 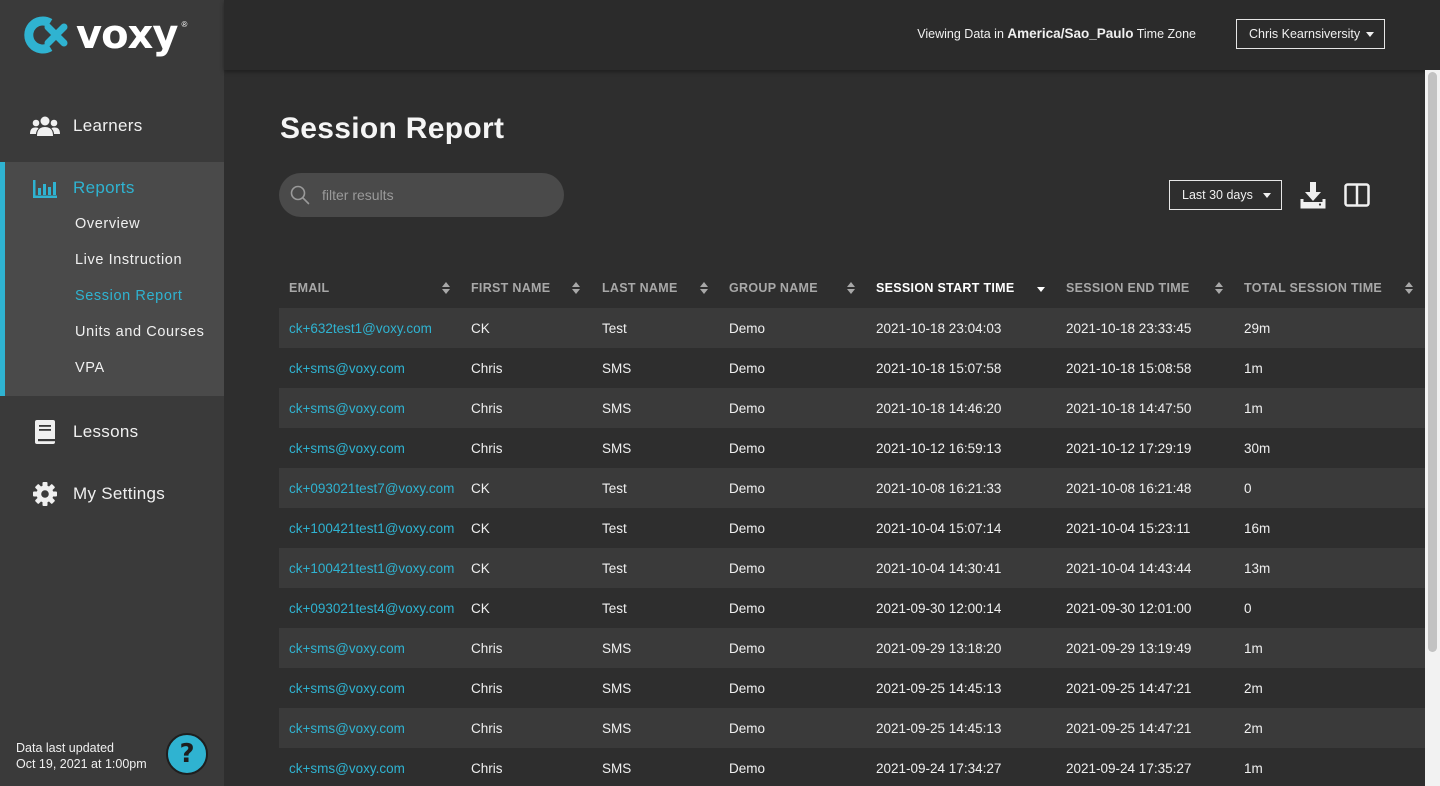 I want to click on gear-icon, so click(x=45, y=494).